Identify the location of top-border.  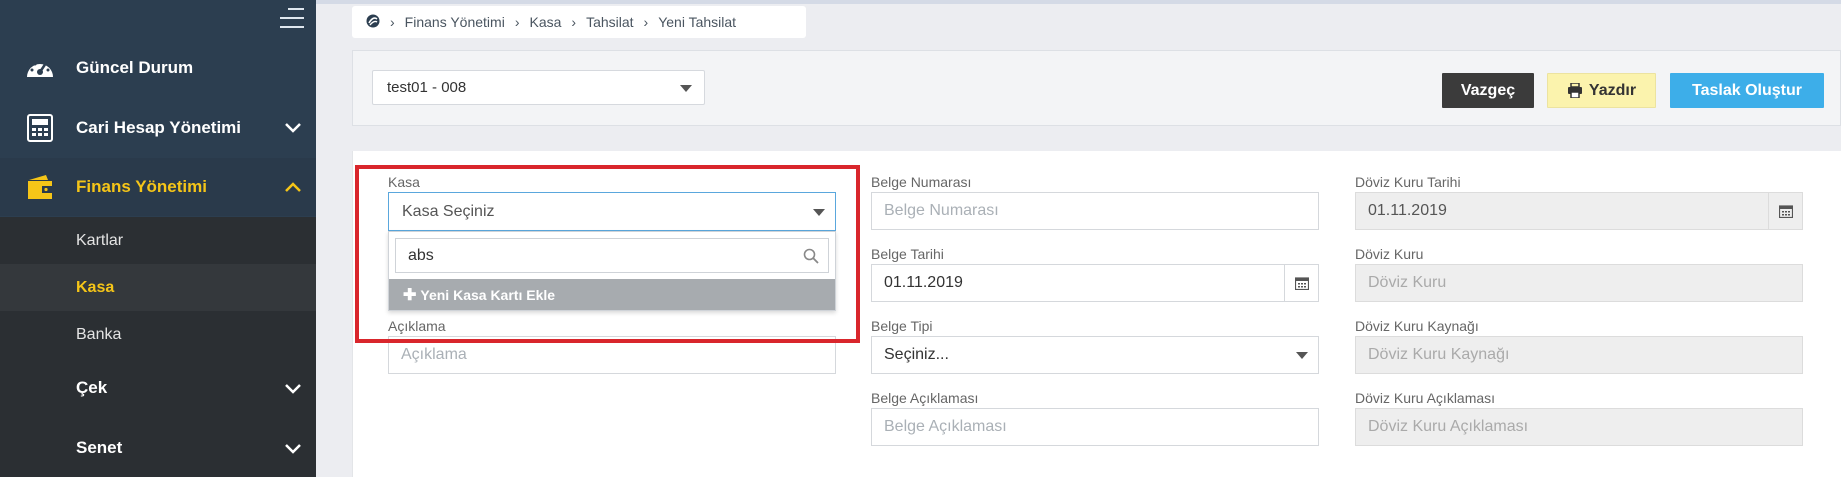
(1078, 2).